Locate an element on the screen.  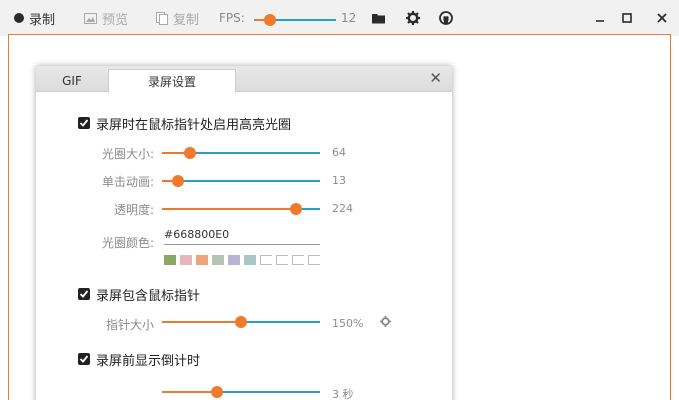
circle-color-input: #668800E0 is located at coordinates (242, 236).